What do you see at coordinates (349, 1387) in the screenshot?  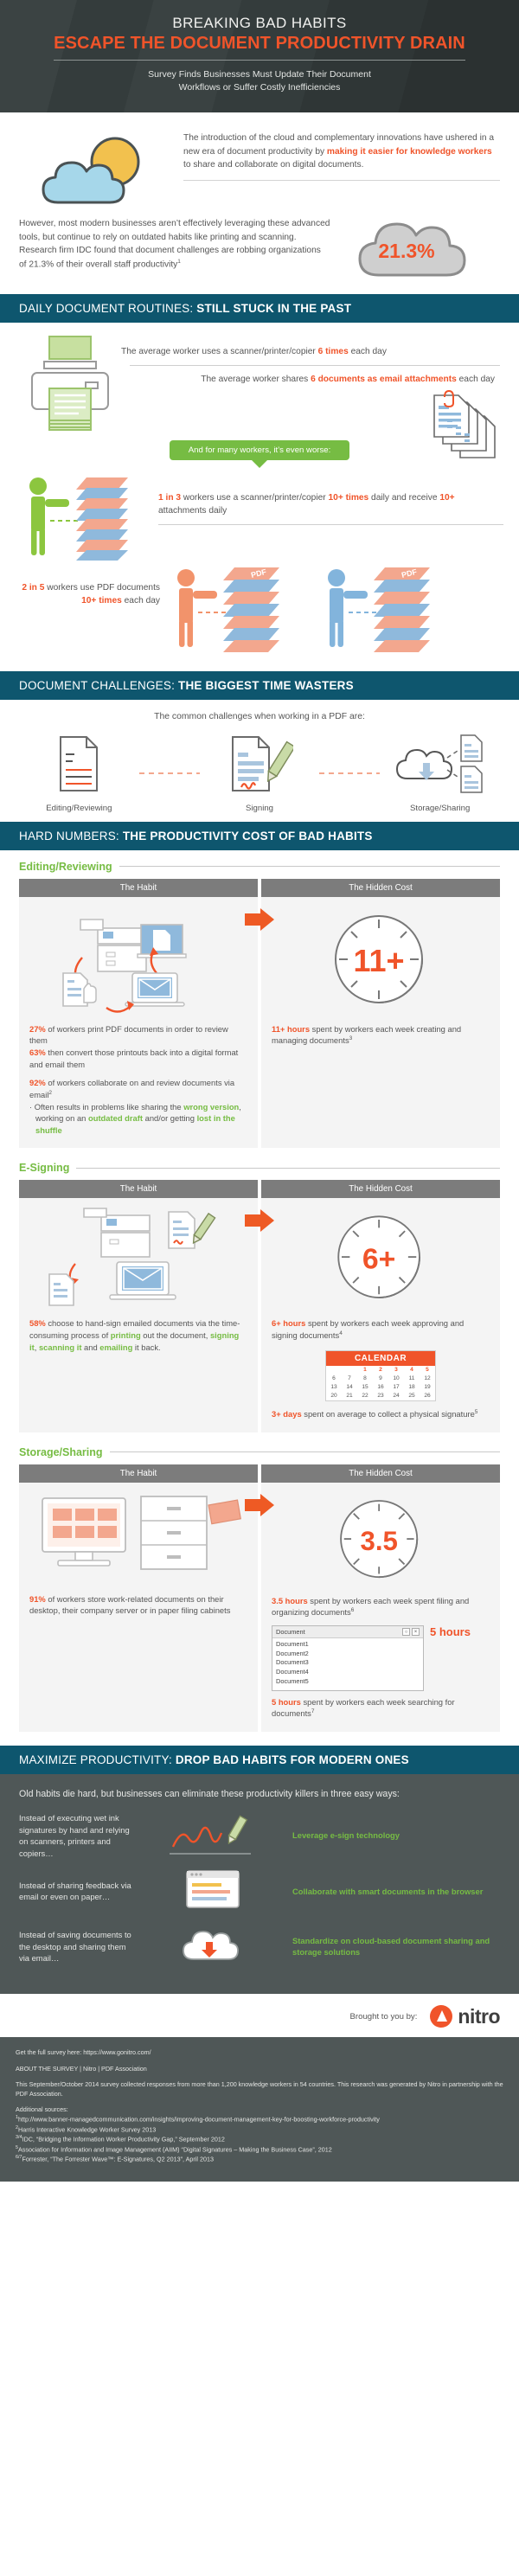 I see `calendar-cell: 14` at bounding box center [349, 1387].